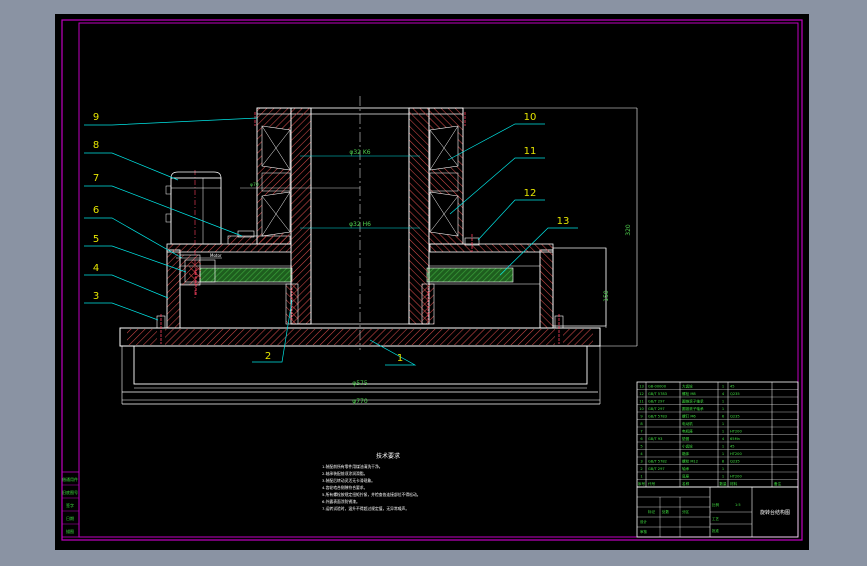 This screenshot has width=867, height=566. Describe the element at coordinates (641, 447) in the screenshot. I see `bom-cell: 5` at that location.